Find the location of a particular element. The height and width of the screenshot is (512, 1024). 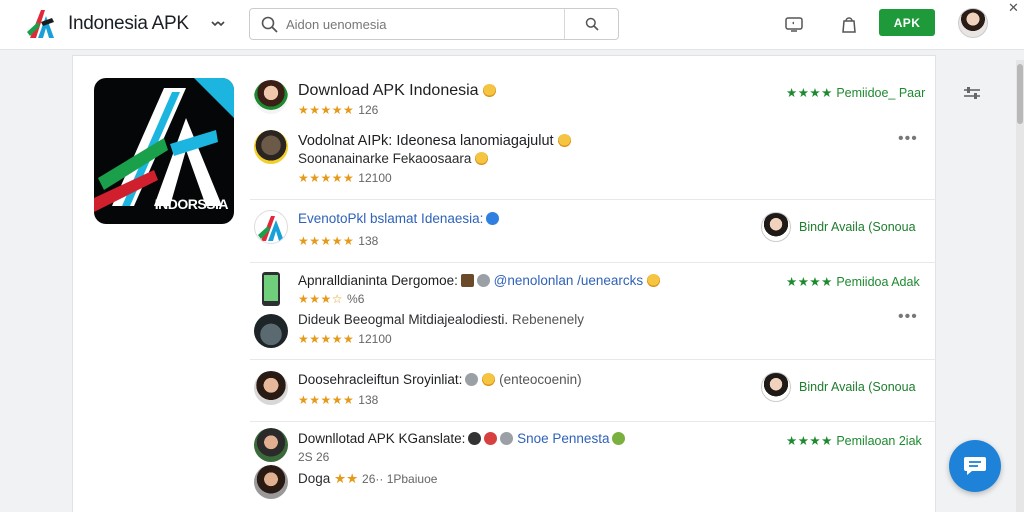

status-tag: ★★★★ Pemiidoe_ Paar is located at coordinates (855, 92).